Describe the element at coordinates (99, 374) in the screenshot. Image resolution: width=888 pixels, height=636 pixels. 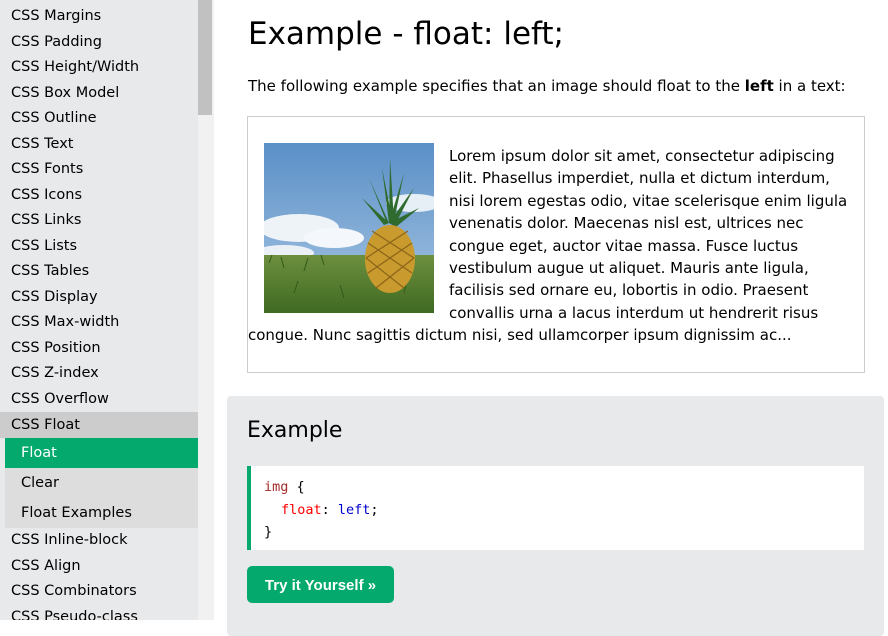
I see `sidebar-item-css-z-index: CSS Z-index` at that location.